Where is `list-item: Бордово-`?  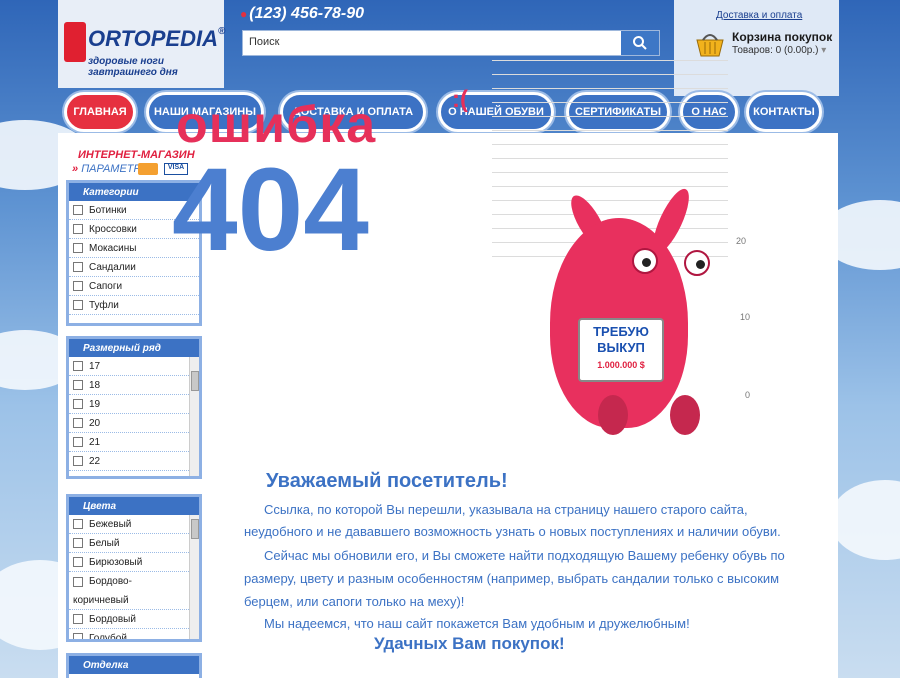 list-item: Бордово- is located at coordinates (134, 581).